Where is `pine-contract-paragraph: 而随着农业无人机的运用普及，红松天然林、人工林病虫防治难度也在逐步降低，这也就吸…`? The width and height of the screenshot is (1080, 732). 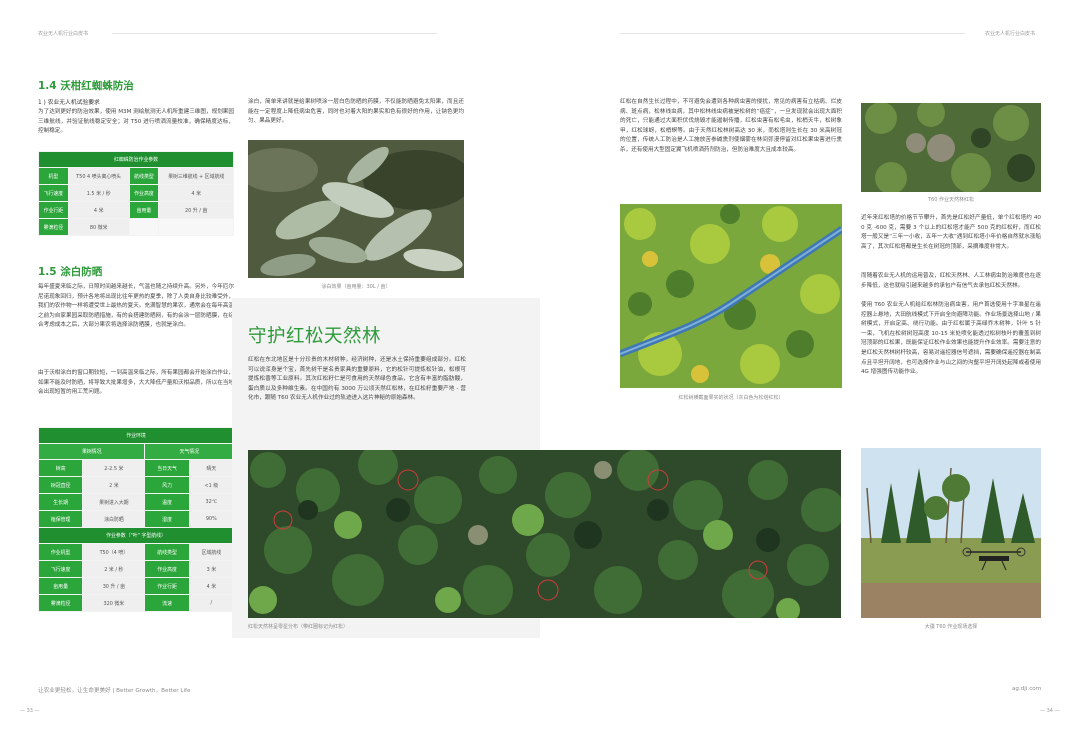 pine-contract-paragraph: 而随着农业无人机的运用普及，红松天然林、人工林病虫防治难度也在逐步降低，这也就吸… is located at coordinates (951, 281).